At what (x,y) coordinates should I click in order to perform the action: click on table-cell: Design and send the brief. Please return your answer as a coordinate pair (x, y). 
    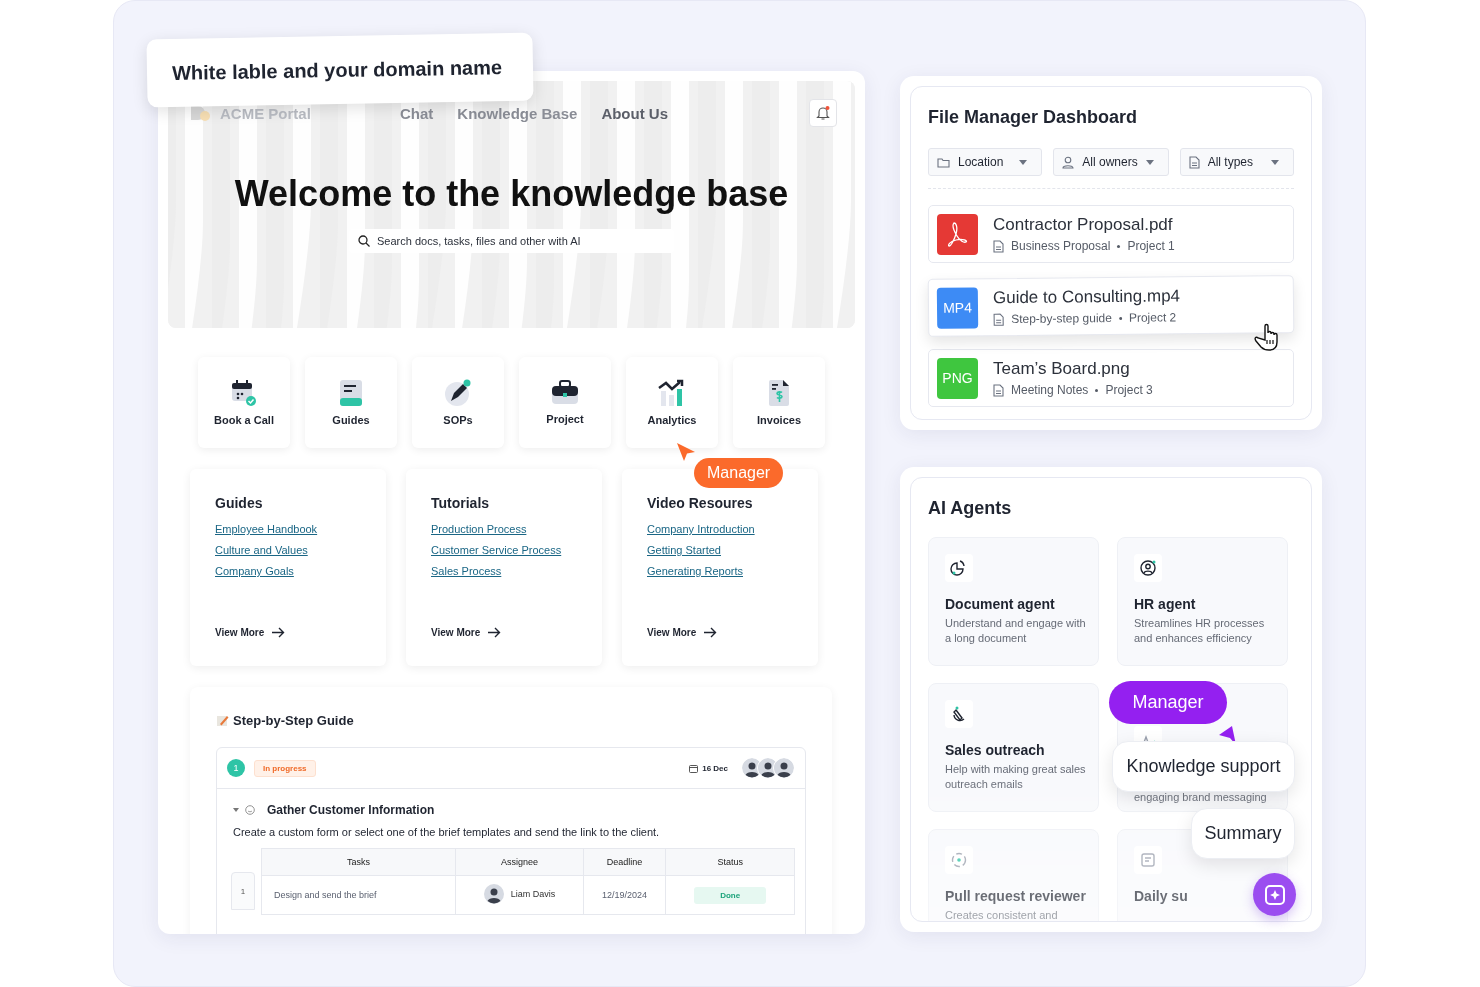
    Looking at the image, I should click on (358, 895).